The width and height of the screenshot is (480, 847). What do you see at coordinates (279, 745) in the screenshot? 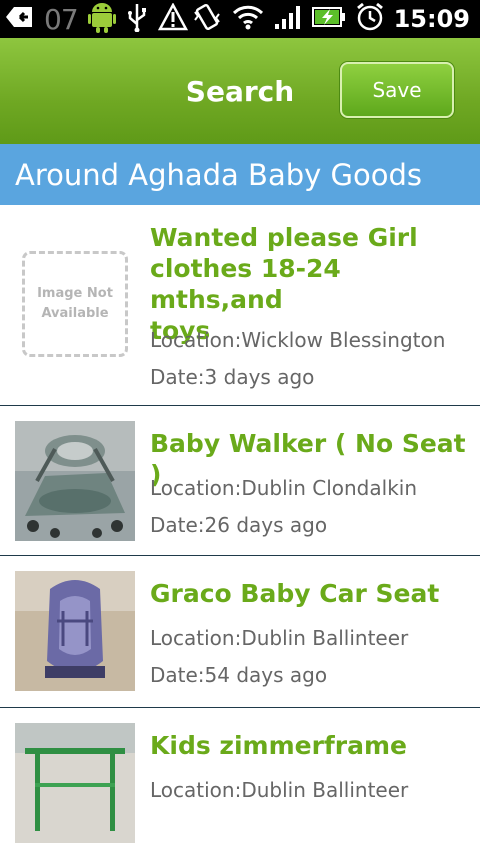
I see `item-title: Kids zimmerframe` at bounding box center [279, 745].